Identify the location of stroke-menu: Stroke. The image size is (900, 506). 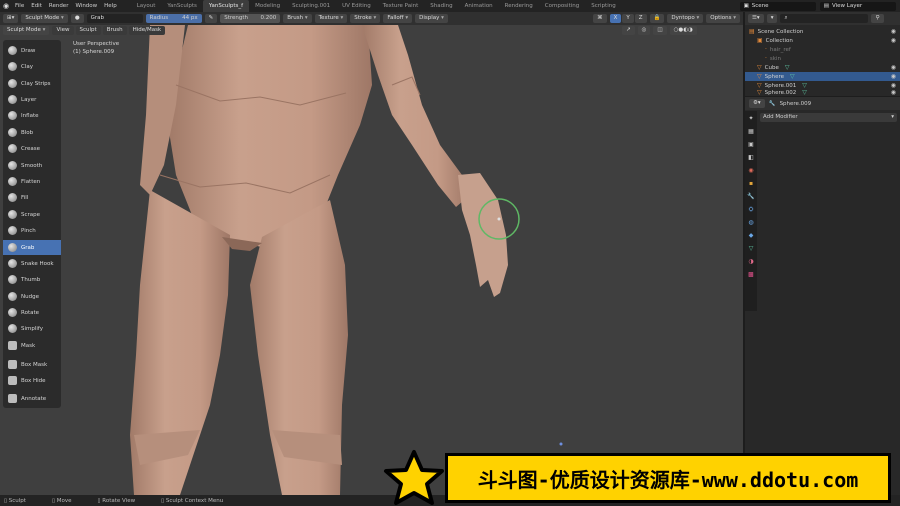
(365, 18).